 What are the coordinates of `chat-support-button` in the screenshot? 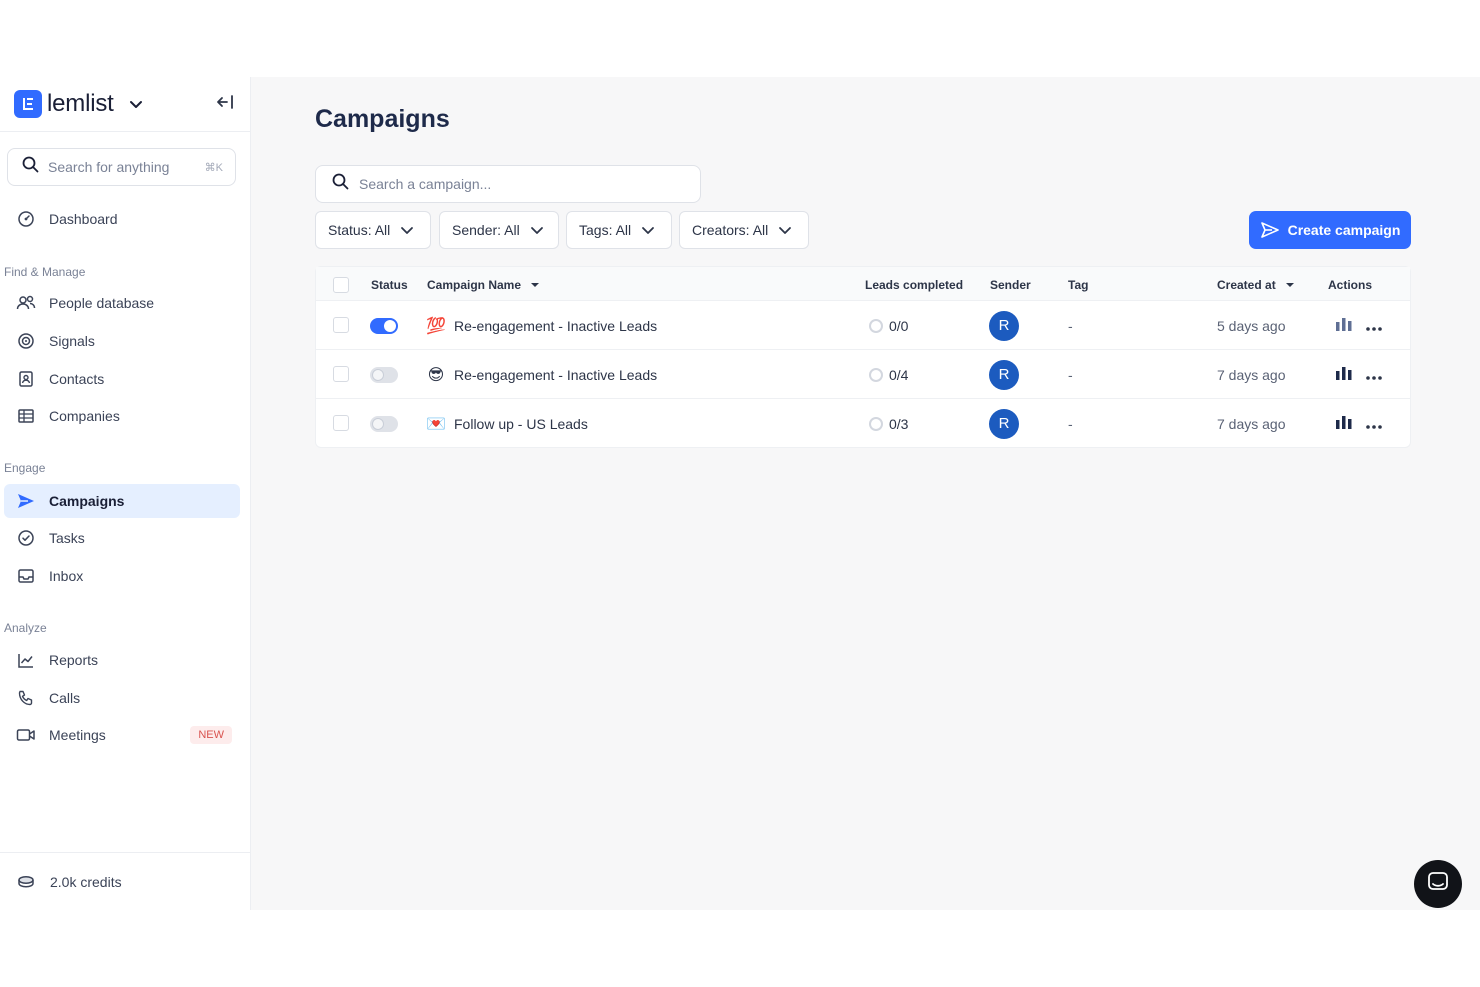 It's located at (1438, 884).